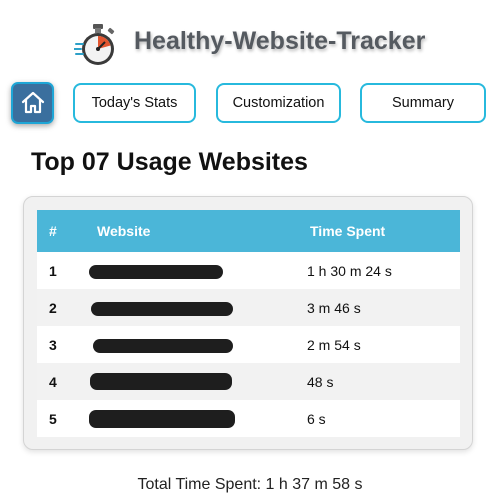 This screenshot has height=502, width=500. I want to click on rank-cell: 2, so click(67, 307).